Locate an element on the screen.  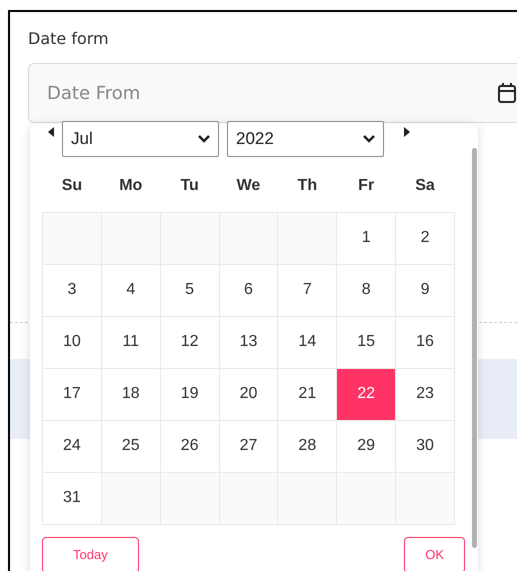
form-label: Date form is located at coordinates (69, 39).